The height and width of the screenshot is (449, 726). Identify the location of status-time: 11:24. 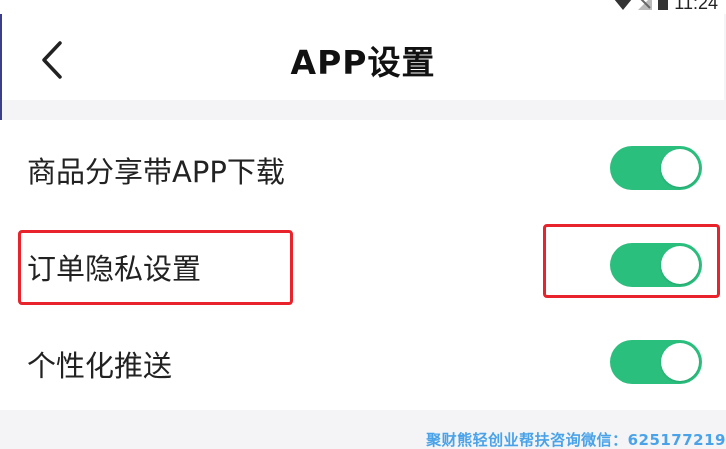
(696, 6).